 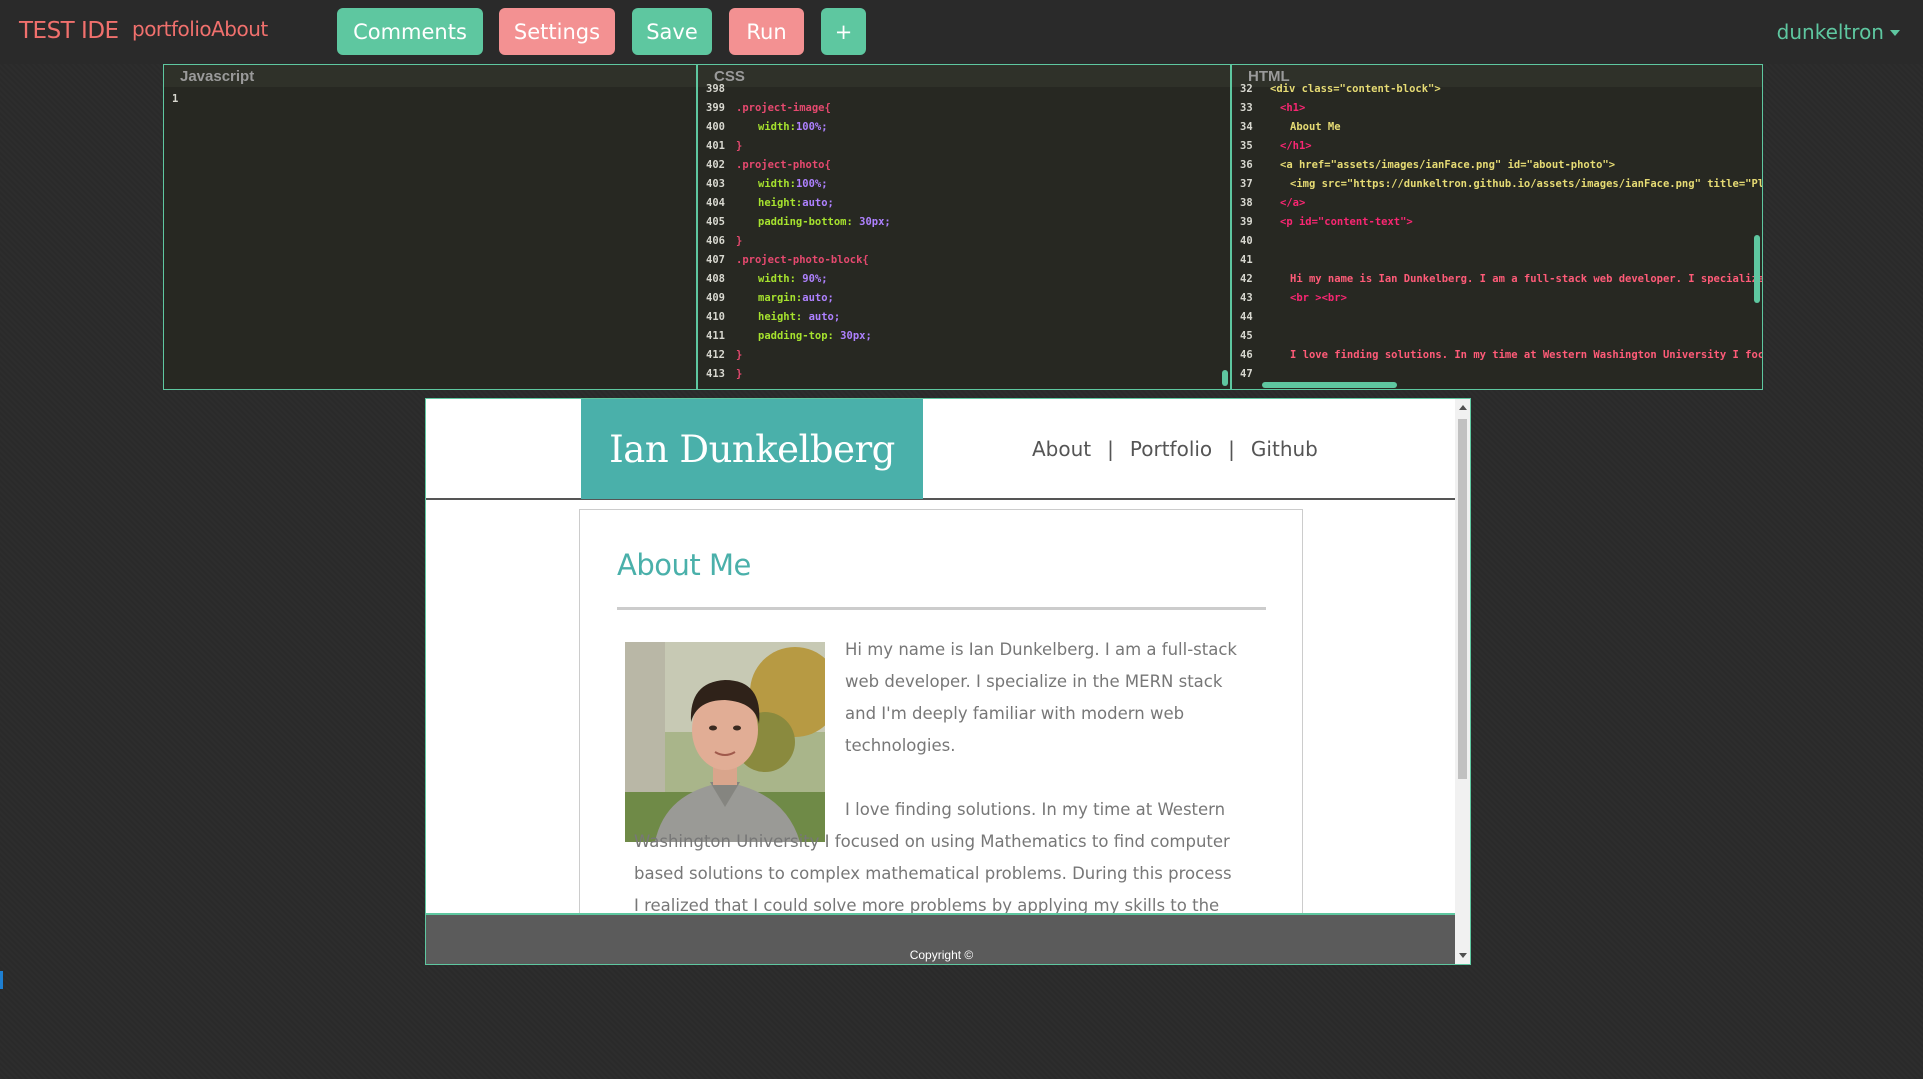 What do you see at coordinates (1497, 316) in the screenshot?
I see `code-line: 44` at bounding box center [1497, 316].